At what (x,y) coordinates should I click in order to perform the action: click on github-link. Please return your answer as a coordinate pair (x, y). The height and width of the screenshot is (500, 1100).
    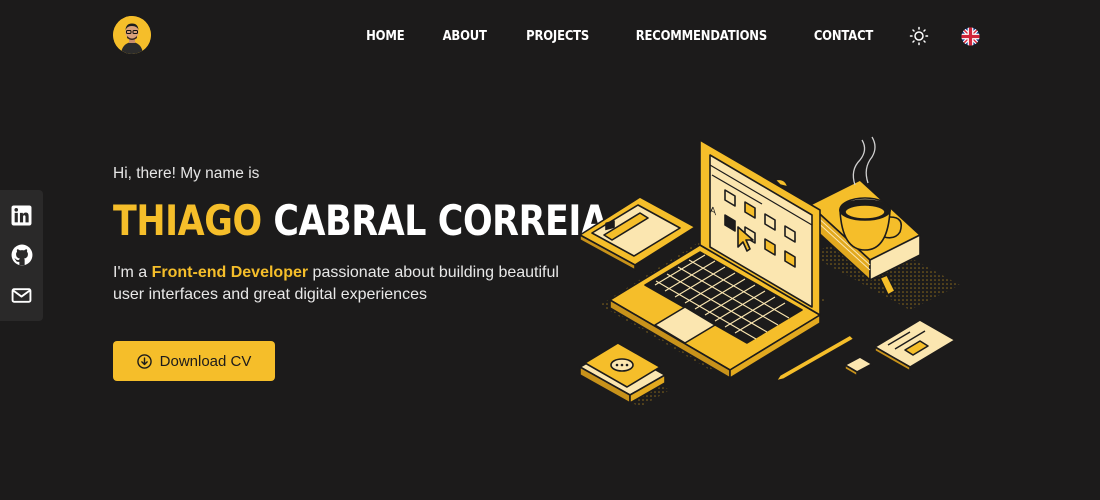
    Looking at the image, I should click on (22, 255).